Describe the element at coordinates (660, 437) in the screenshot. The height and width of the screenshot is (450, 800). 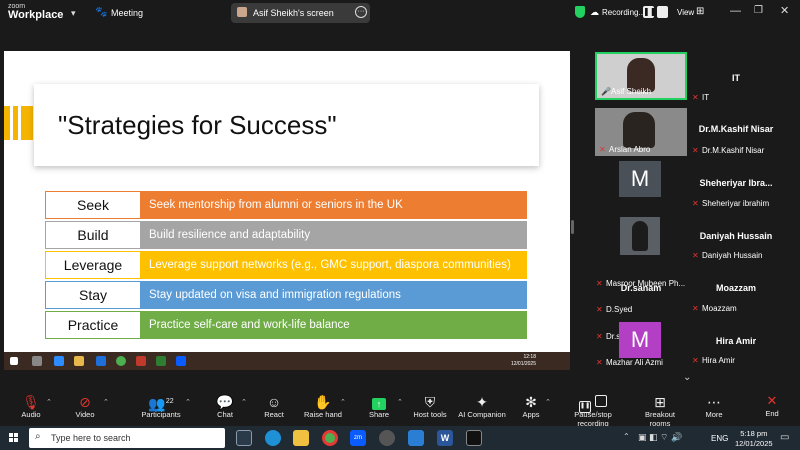
I see `tray-icons: ▣ ◧ ⌔ 🔊` at that location.